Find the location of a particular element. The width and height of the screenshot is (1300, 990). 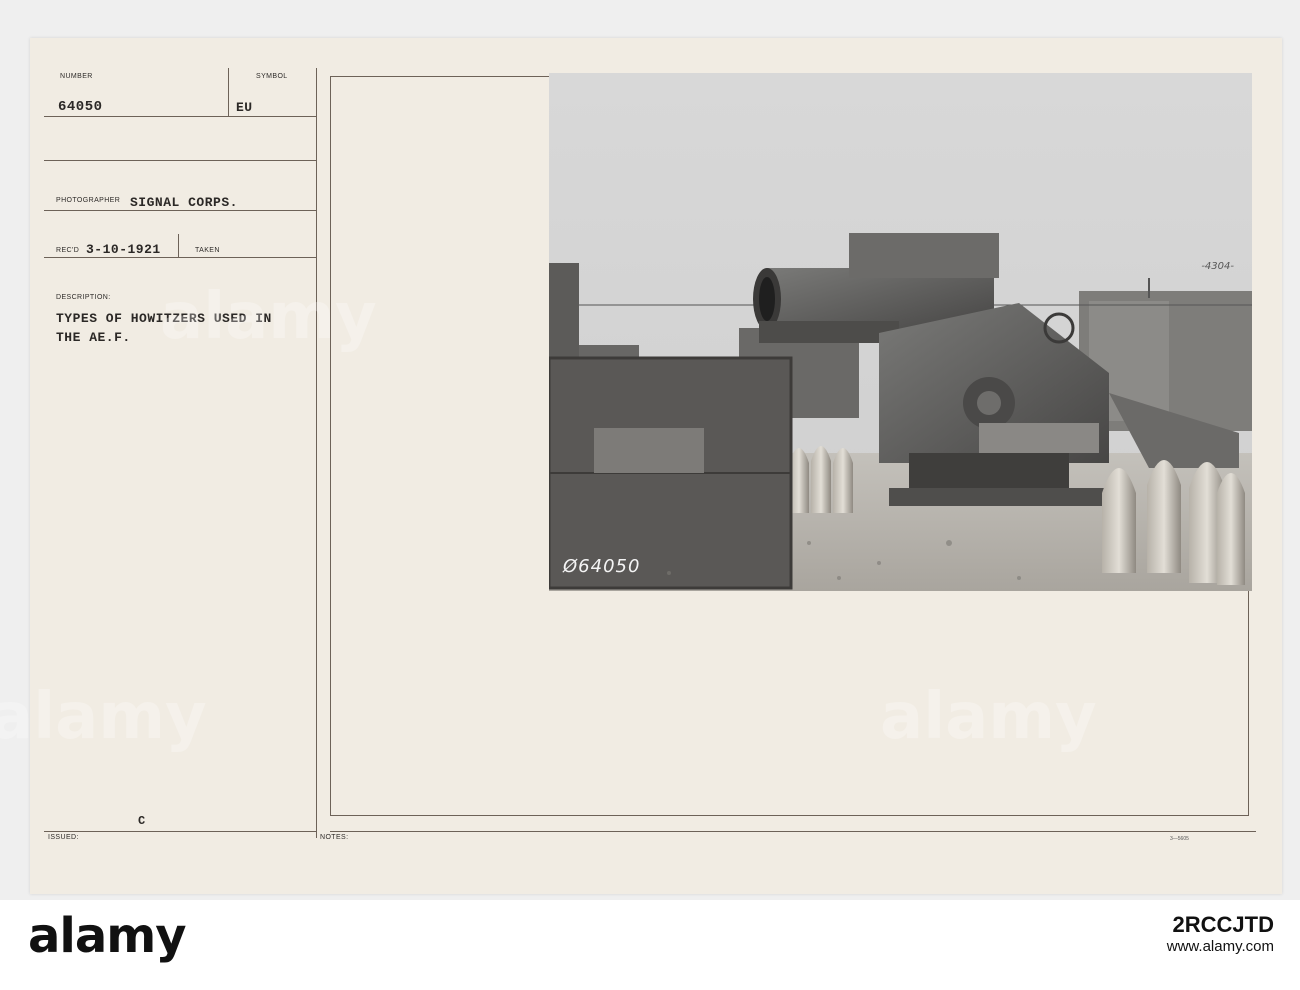

description-label: DESCRIPTION: is located at coordinates (83, 297).